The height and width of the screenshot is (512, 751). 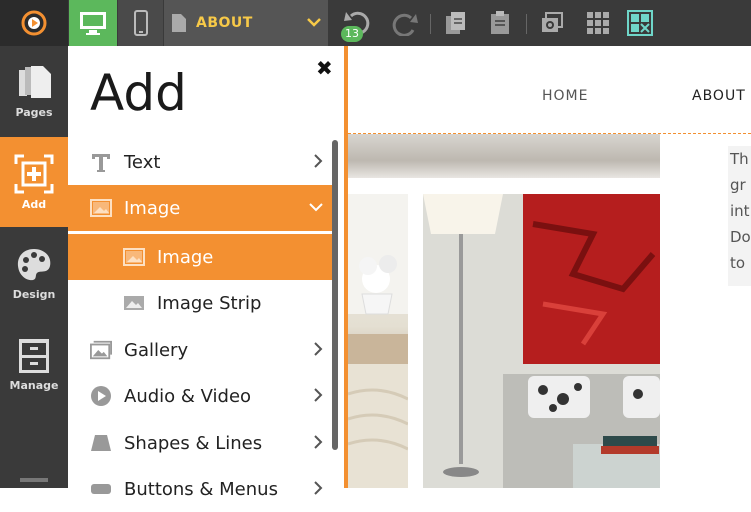 What do you see at coordinates (202, 162) in the screenshot?
I see `add-menu-item-text: Text` at bounding box center [202, 162].